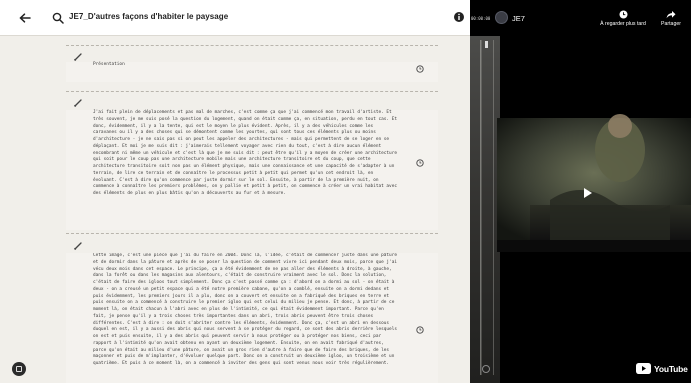 The image size is (691, 383). I want to click on card-text: Présentation, so click(109, 64).